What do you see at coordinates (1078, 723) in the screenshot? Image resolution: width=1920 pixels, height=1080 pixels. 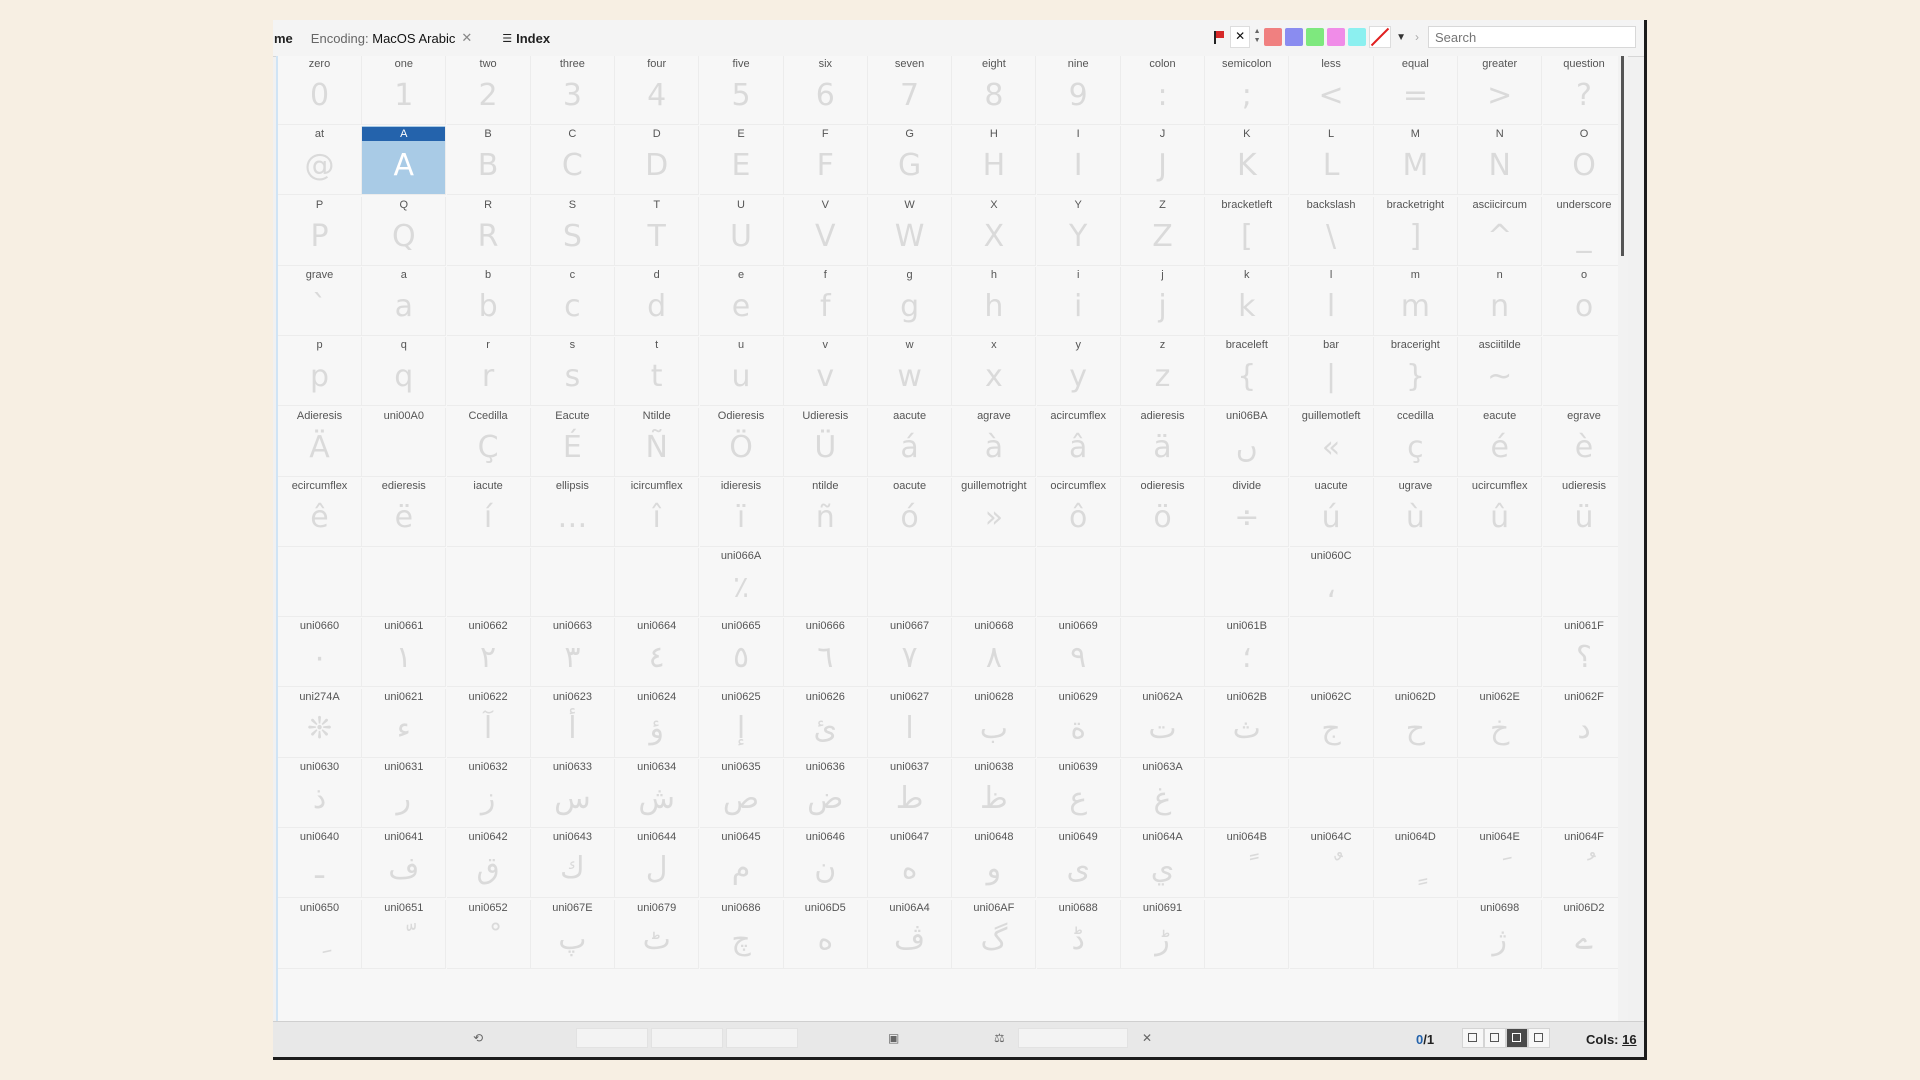 I see `glyph-cell: uni0629 ة` at bounding box center [1078, 723].